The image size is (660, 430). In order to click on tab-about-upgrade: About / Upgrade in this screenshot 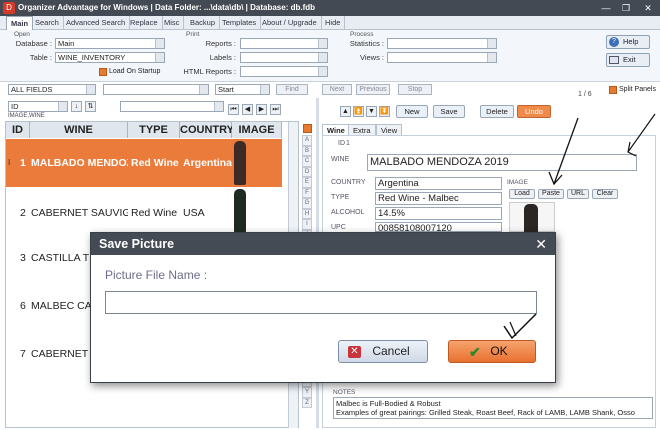, I will do `click(290, 23)`.